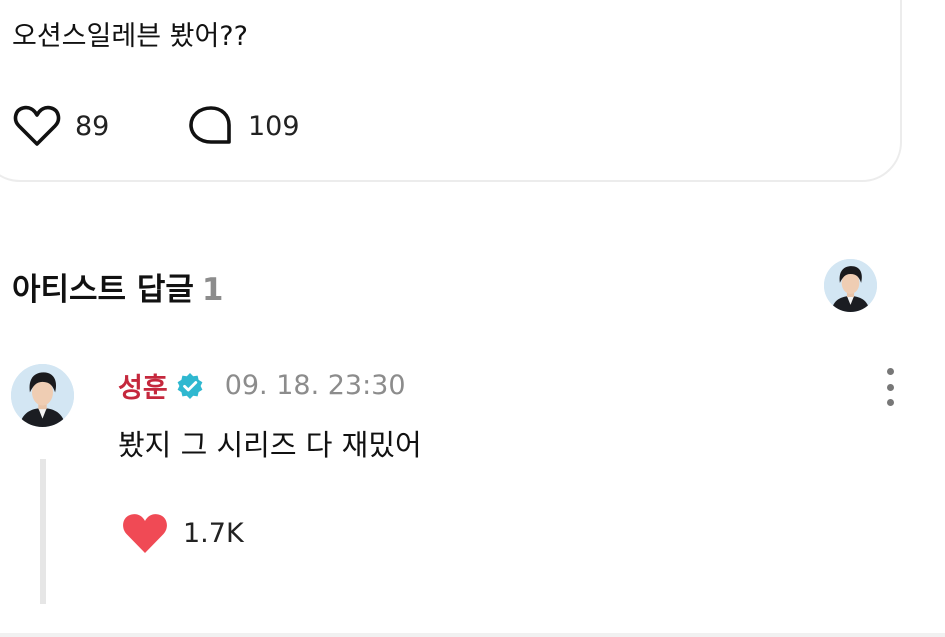 The height and width of the screenshot is (637, 945). Describe the element at coordinates (213, 533) in the screenshot. I see `reply-like-count: 1.7K` at that location.